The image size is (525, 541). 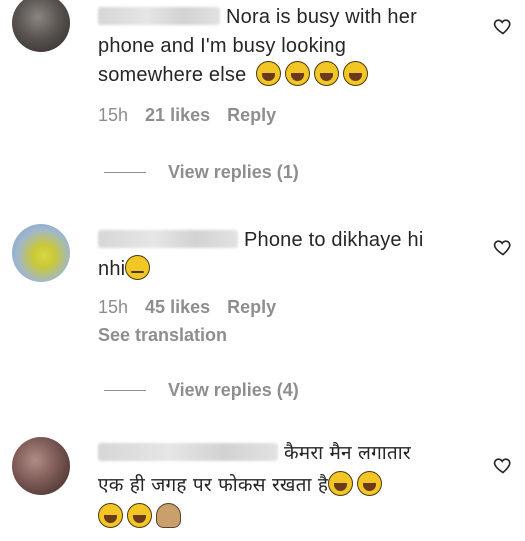 I want to click on view-replies-button: View replies (1), so click(x=201, y=172).